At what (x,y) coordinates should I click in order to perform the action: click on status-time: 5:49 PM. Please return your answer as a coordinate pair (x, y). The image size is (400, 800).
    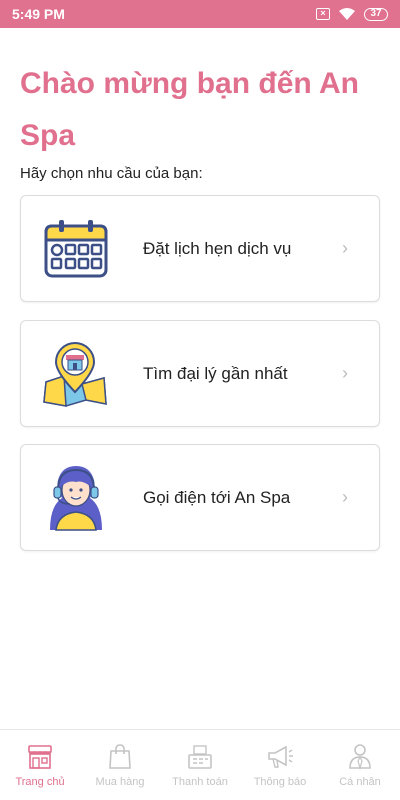
    Looking at the image, I should click on (38, 14).